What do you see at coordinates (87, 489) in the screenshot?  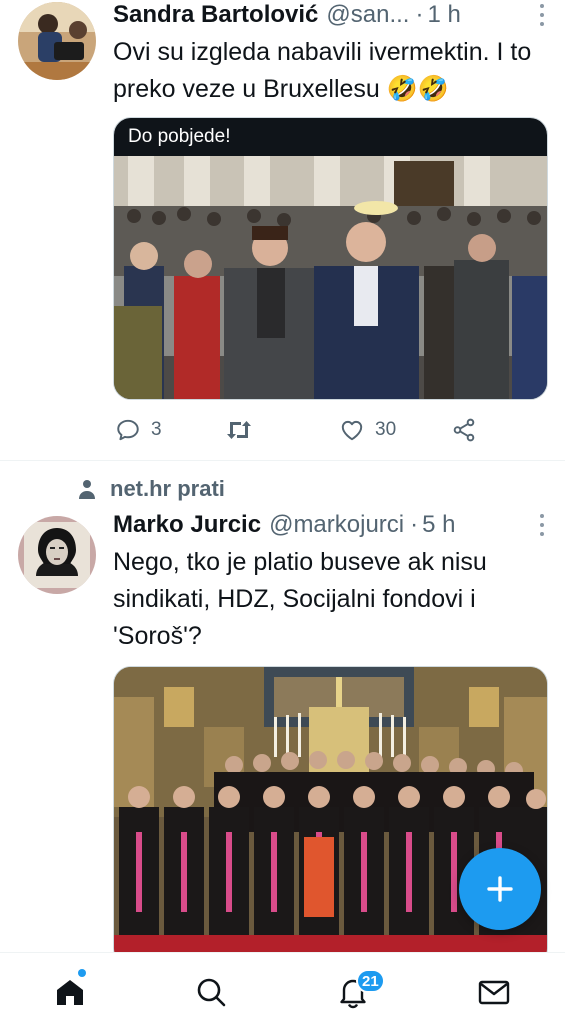 I see `person-icon` at bounding box center [87, 489].